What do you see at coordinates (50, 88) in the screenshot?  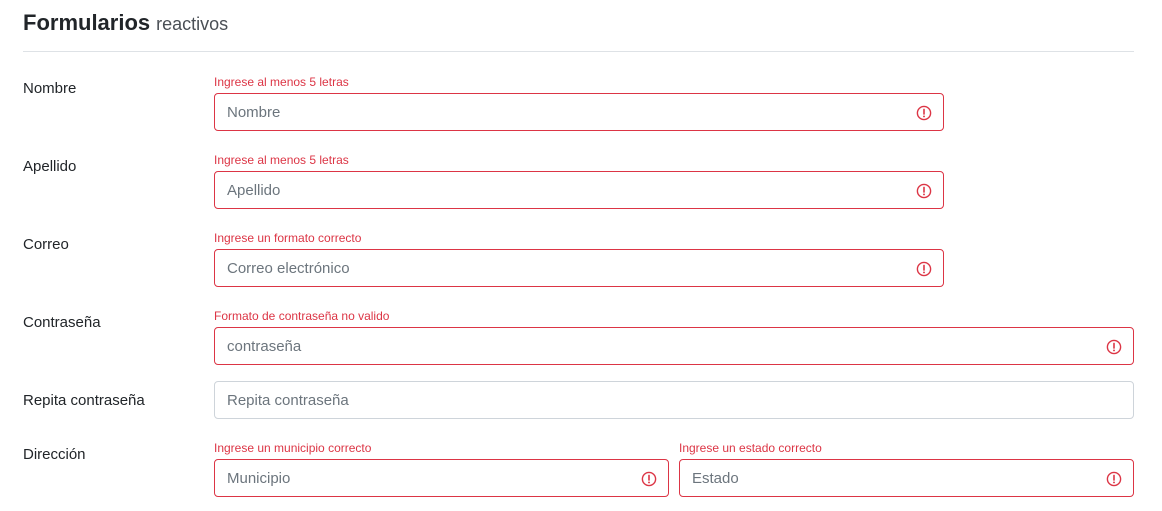 I see `nombre-label: Nombre` at bounding box center [50, 88].